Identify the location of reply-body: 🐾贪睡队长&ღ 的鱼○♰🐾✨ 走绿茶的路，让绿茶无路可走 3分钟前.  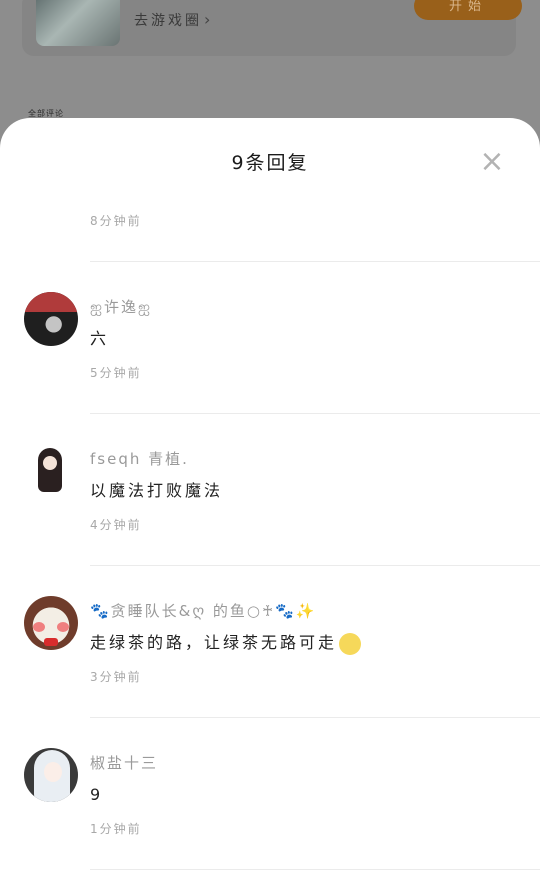
(310, 641).